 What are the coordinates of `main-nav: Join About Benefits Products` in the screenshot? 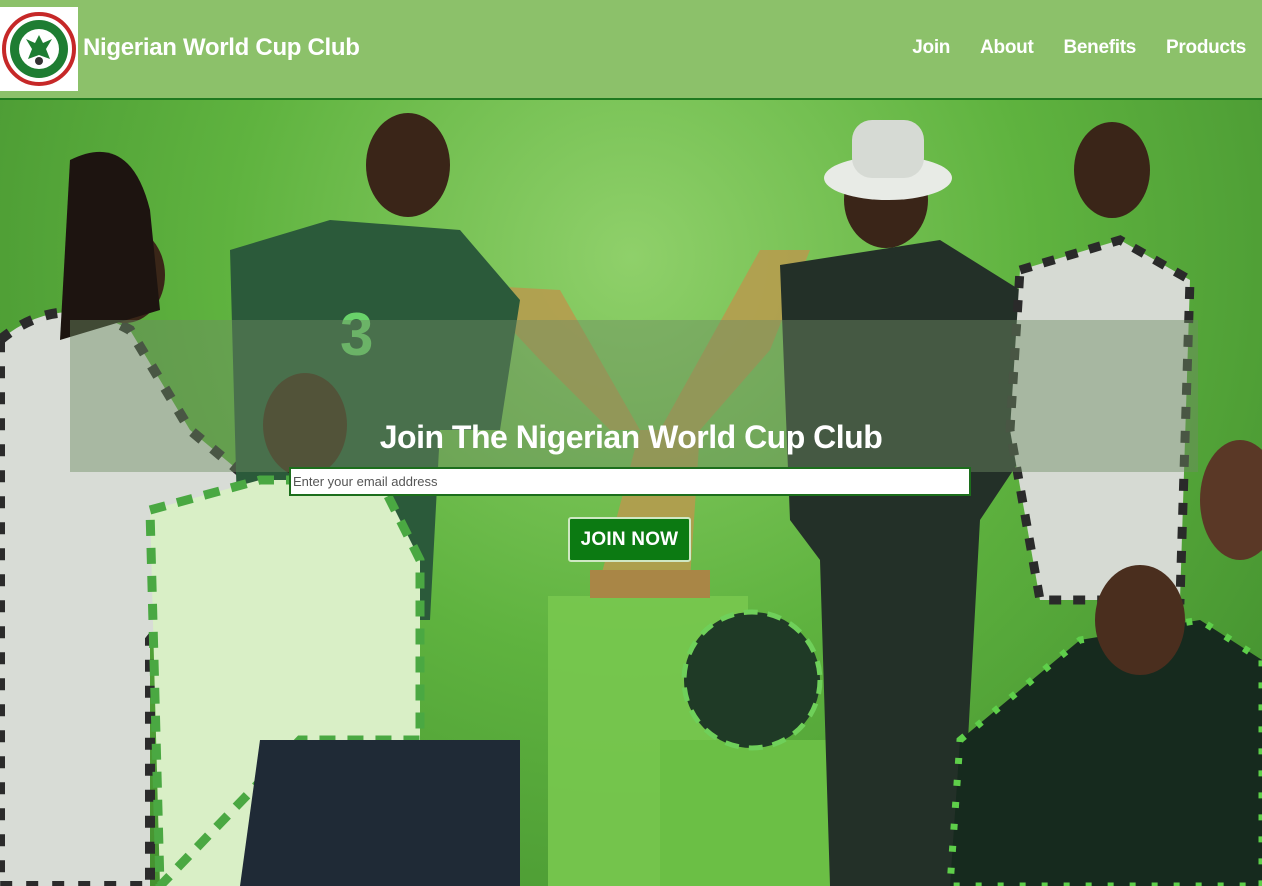 It's located at (1079, 48).